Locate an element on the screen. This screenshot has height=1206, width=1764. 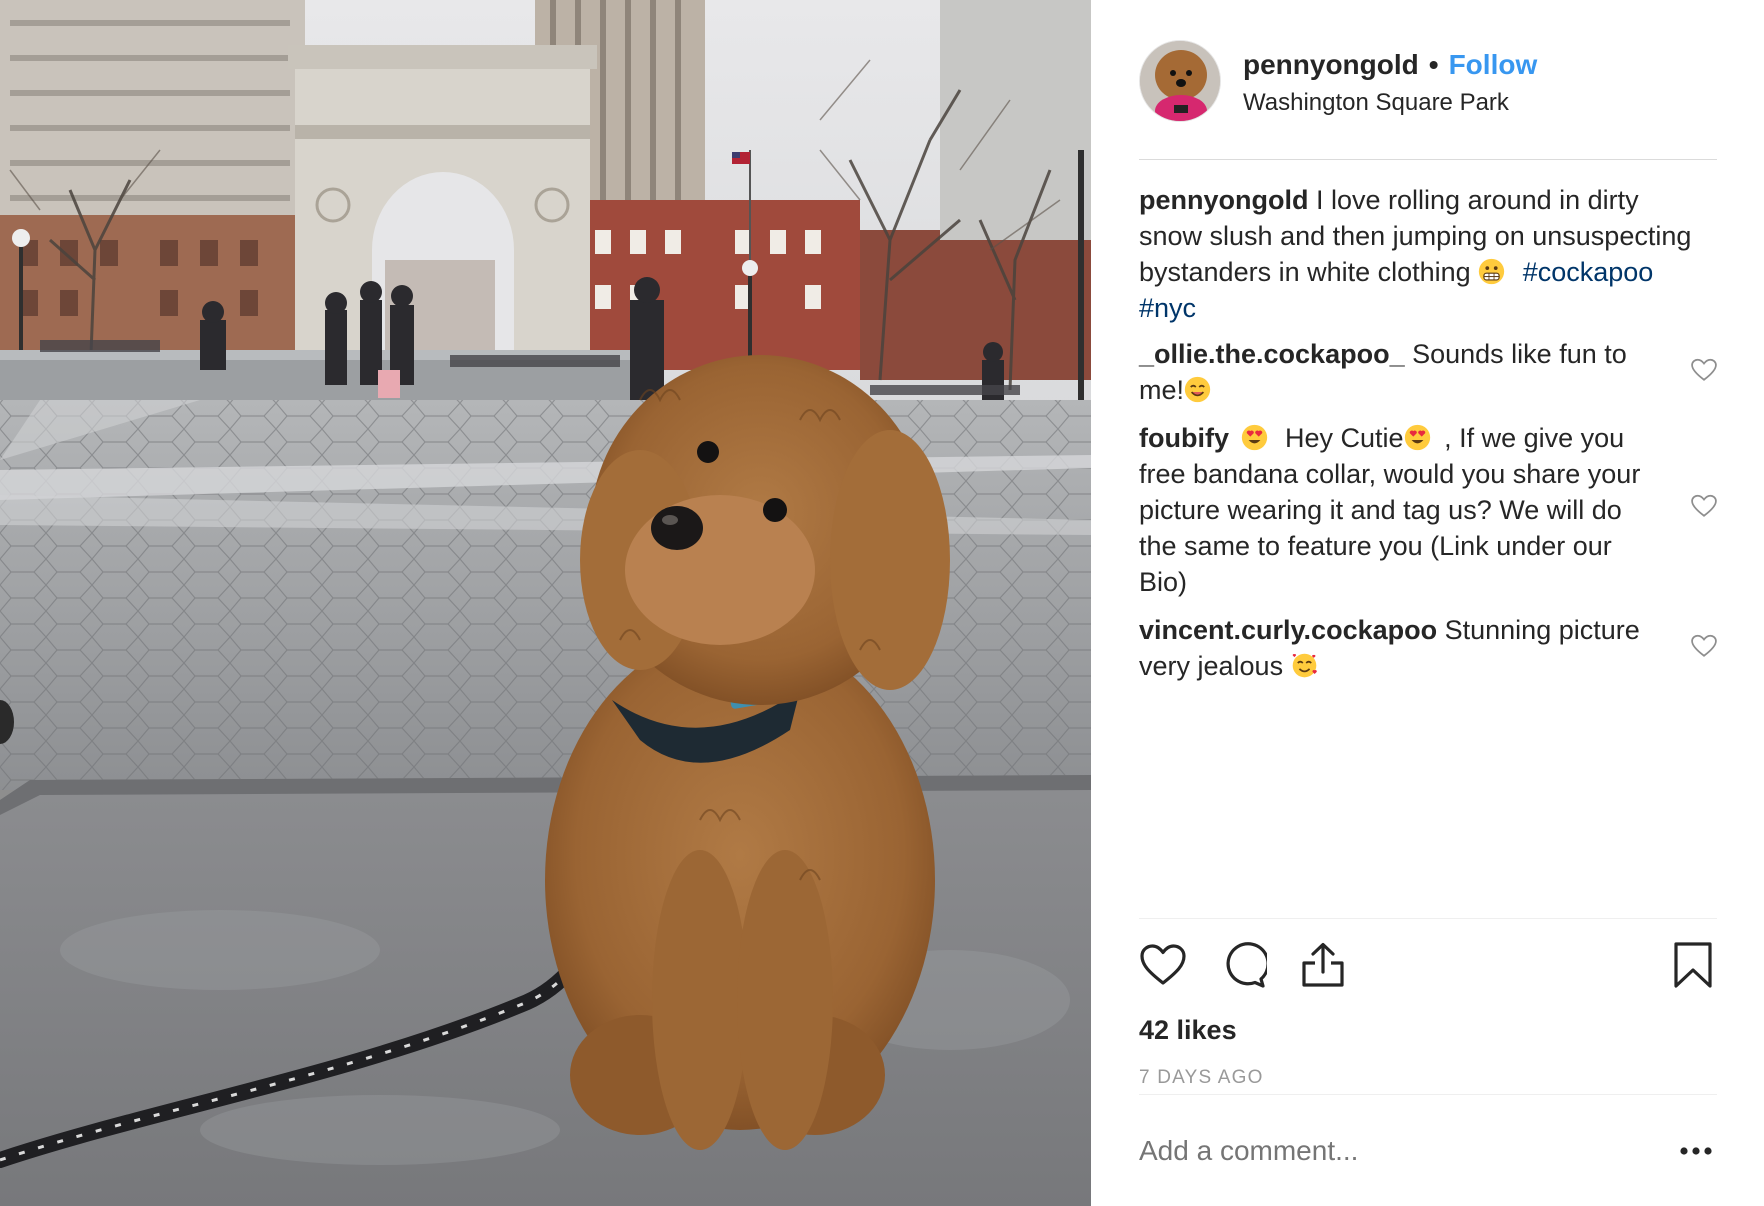
hashtag-link: #nyc is located at coordinates (1167, 308).